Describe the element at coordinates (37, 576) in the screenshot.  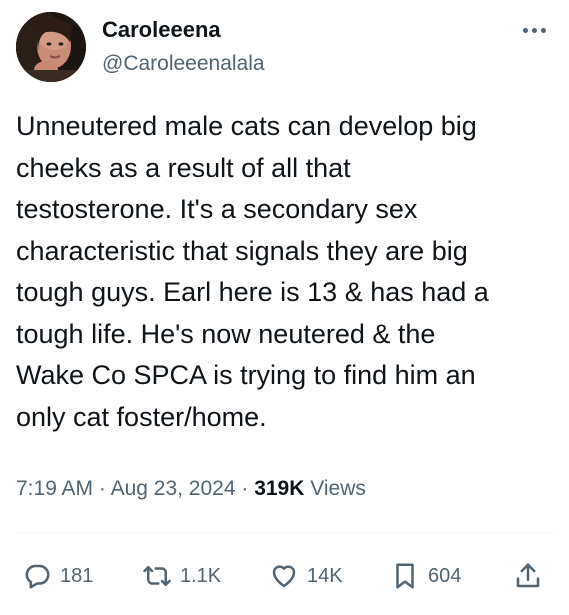
I see `reply-icon` at that location.